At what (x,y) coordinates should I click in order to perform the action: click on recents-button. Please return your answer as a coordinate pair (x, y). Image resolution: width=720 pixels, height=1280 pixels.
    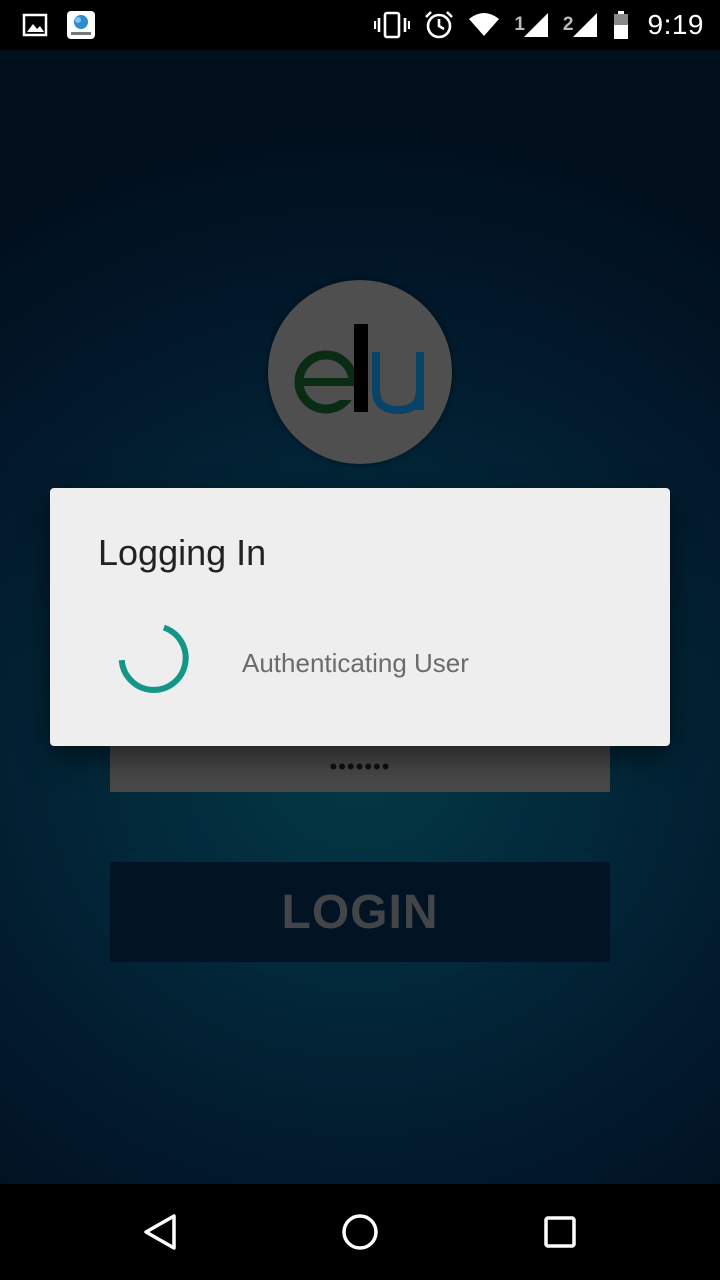
    Looking at the image, I should click on (560, 1232).